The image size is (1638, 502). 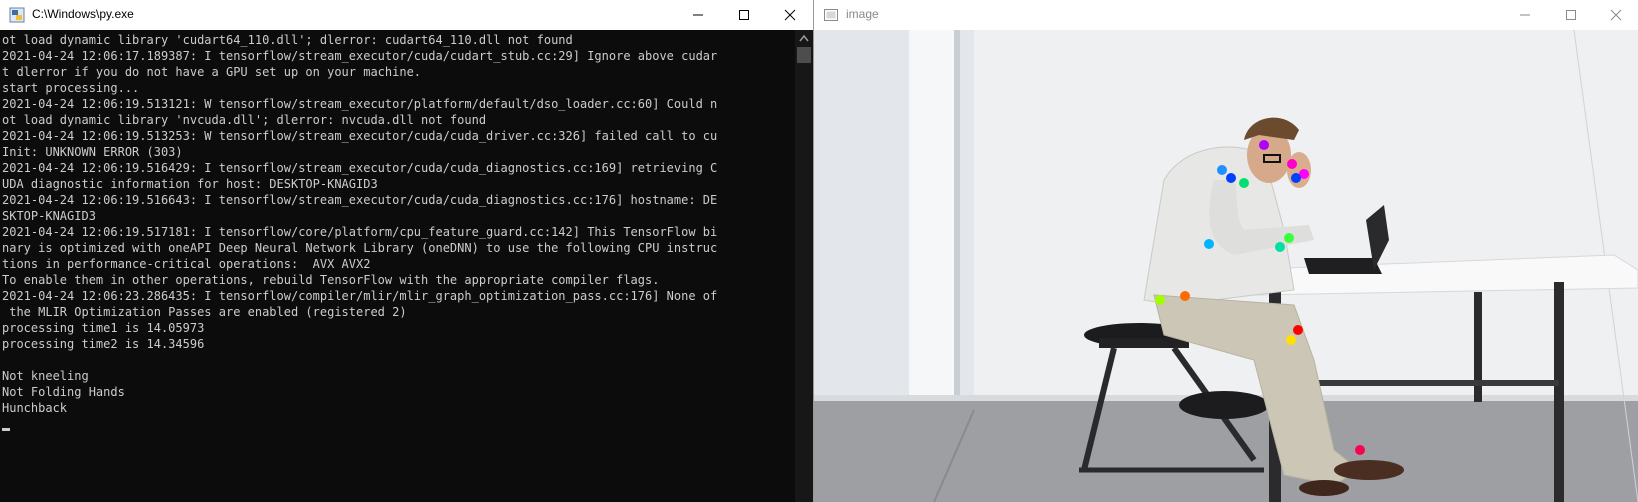 What do you see at coordinates (804, 266) in the screenshot?
I see `vertical-scrollbar` at bounding box center [804, 266].